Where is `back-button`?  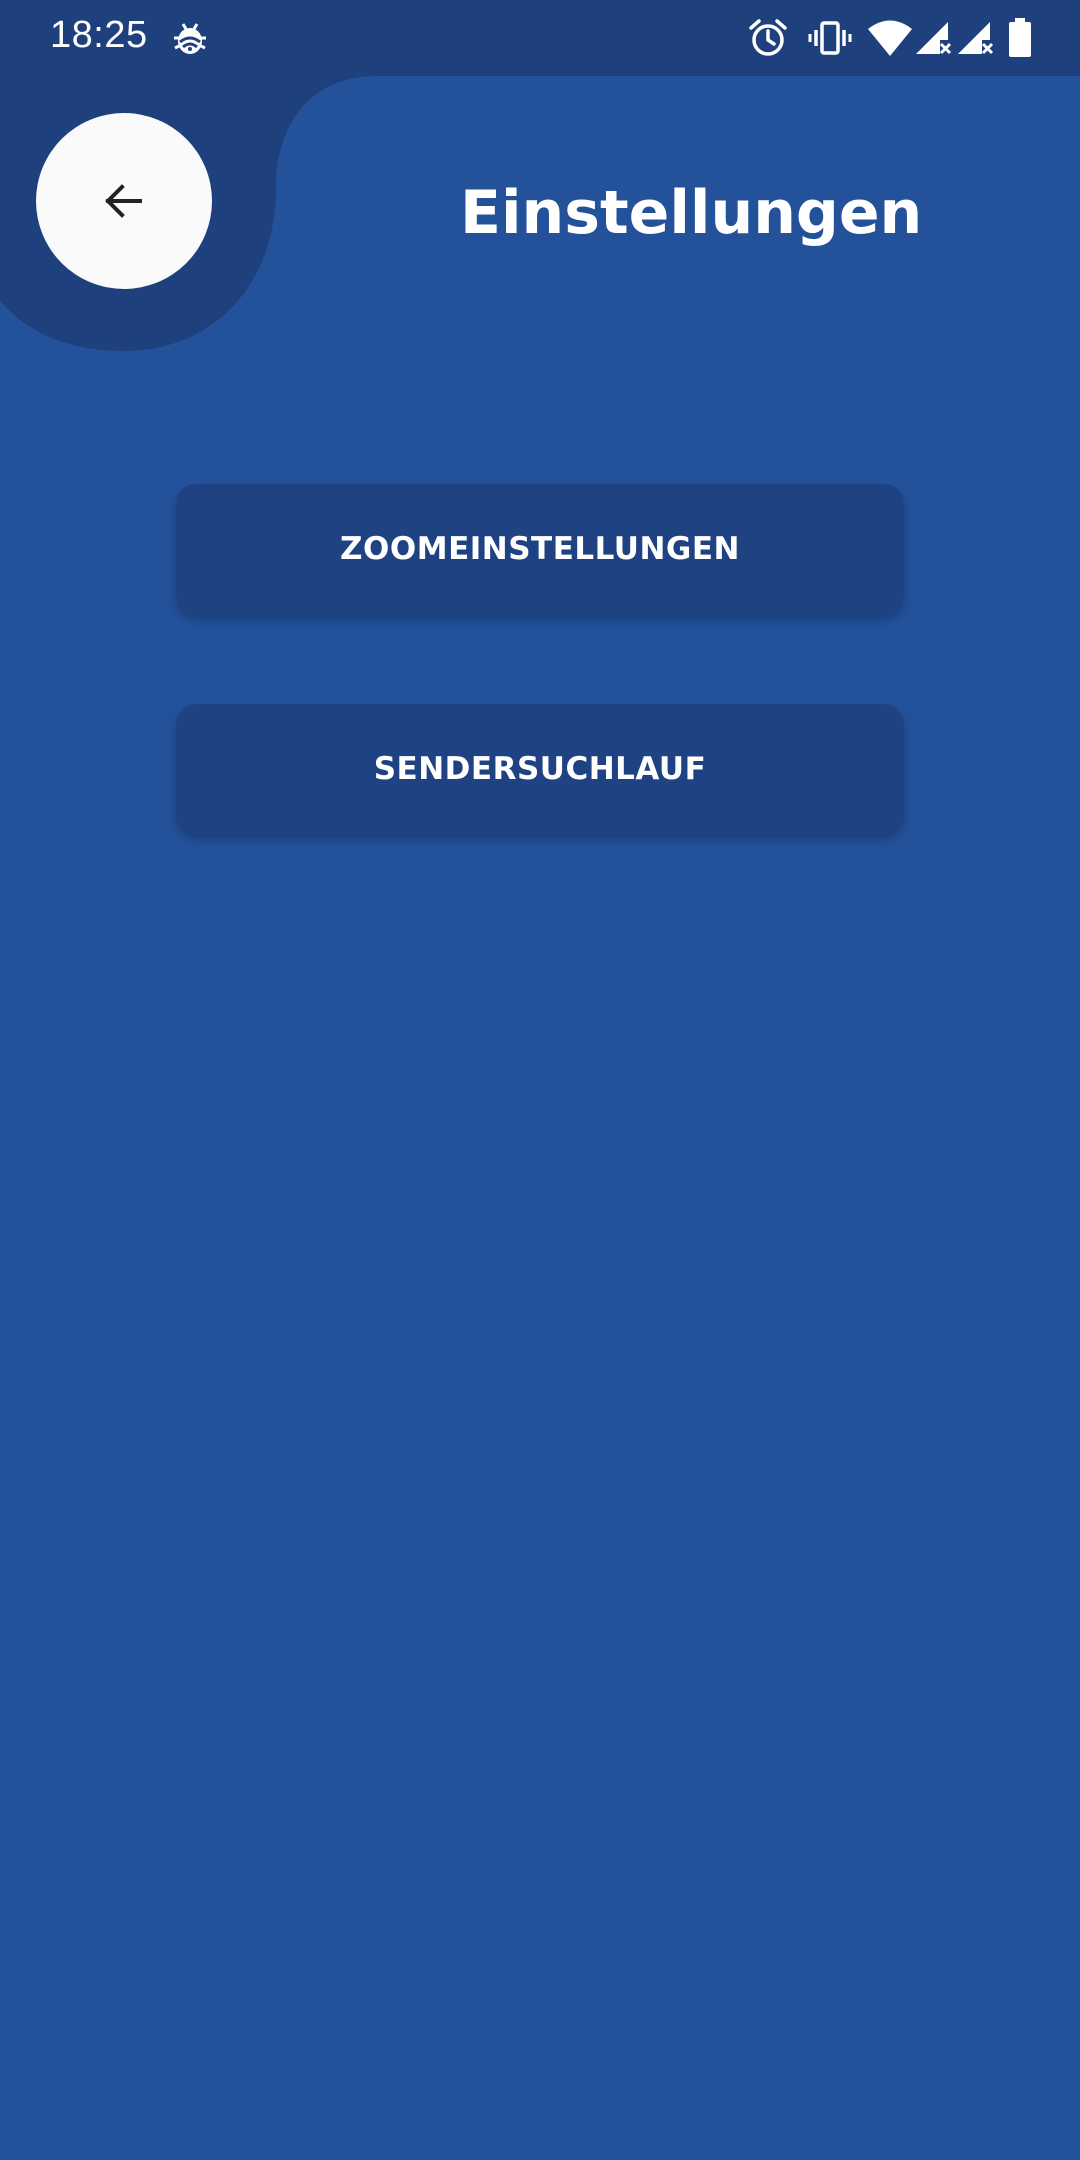
back-button is located at coordinates (124, 201).